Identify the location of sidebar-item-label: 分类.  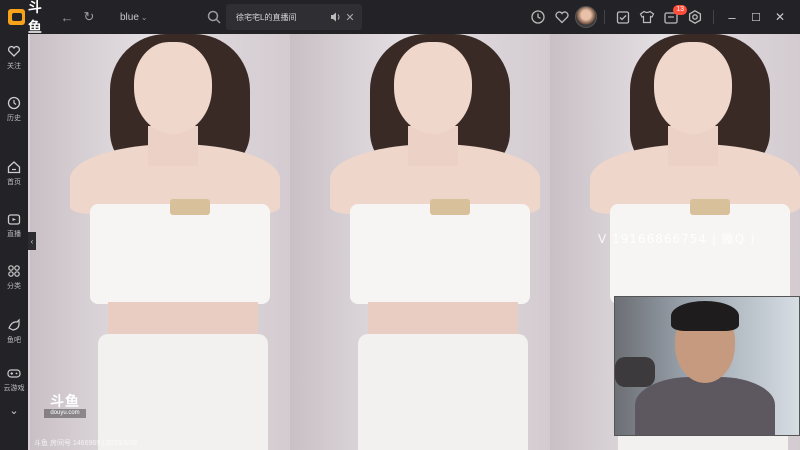
(14, 286).